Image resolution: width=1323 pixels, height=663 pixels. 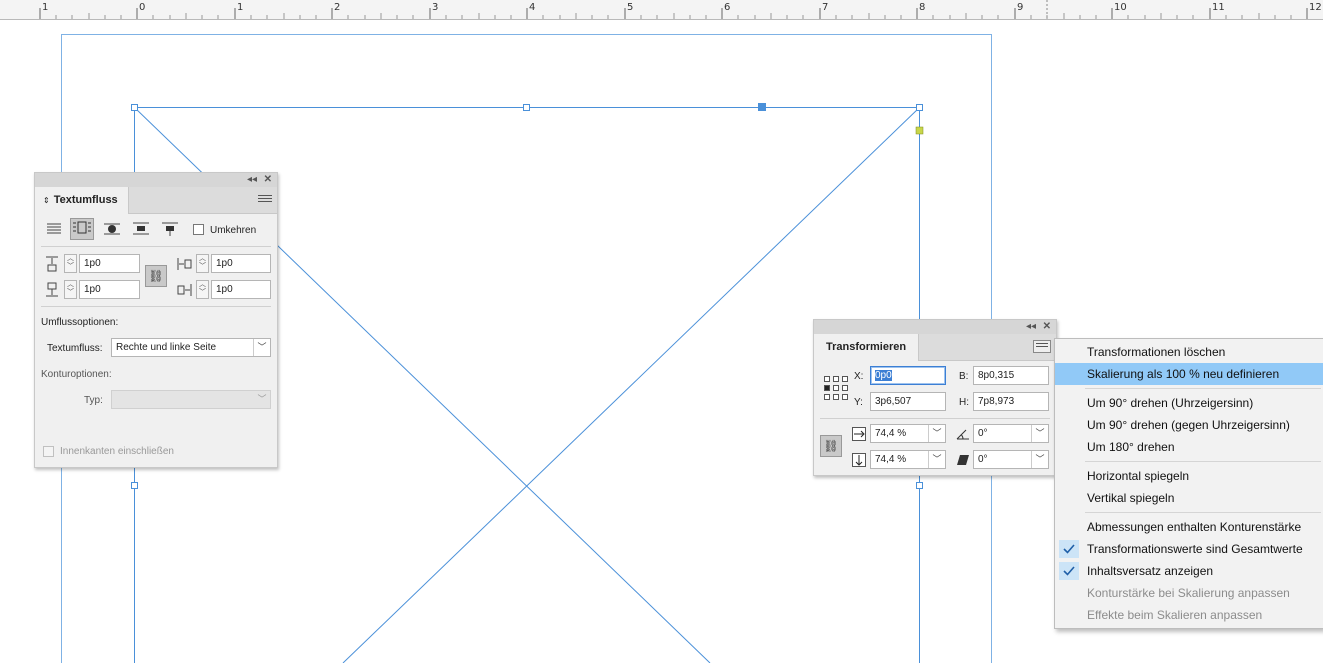 I want to click on menu-item-flip-horizontal: Horizontal spiegeln, so click(x=1189, y=476).